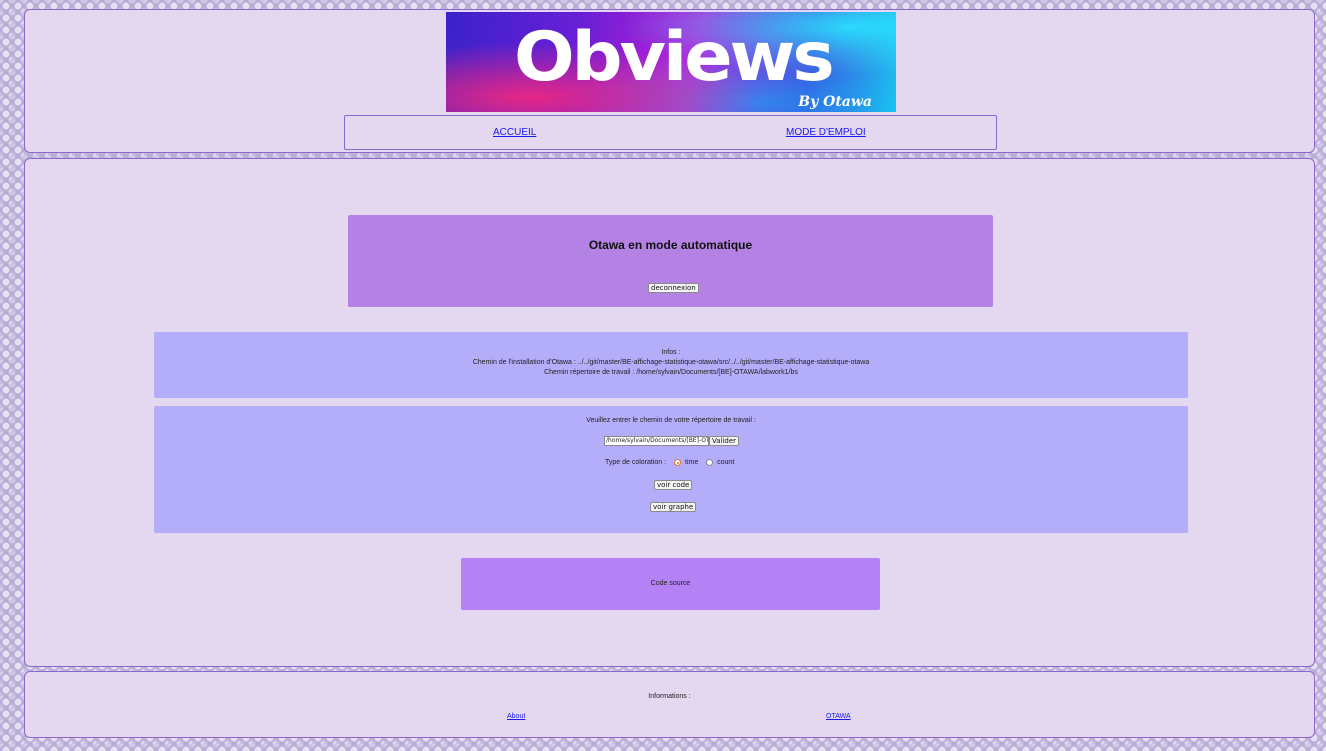  I want to click on footer-title: Informations :, so click(669, 696).